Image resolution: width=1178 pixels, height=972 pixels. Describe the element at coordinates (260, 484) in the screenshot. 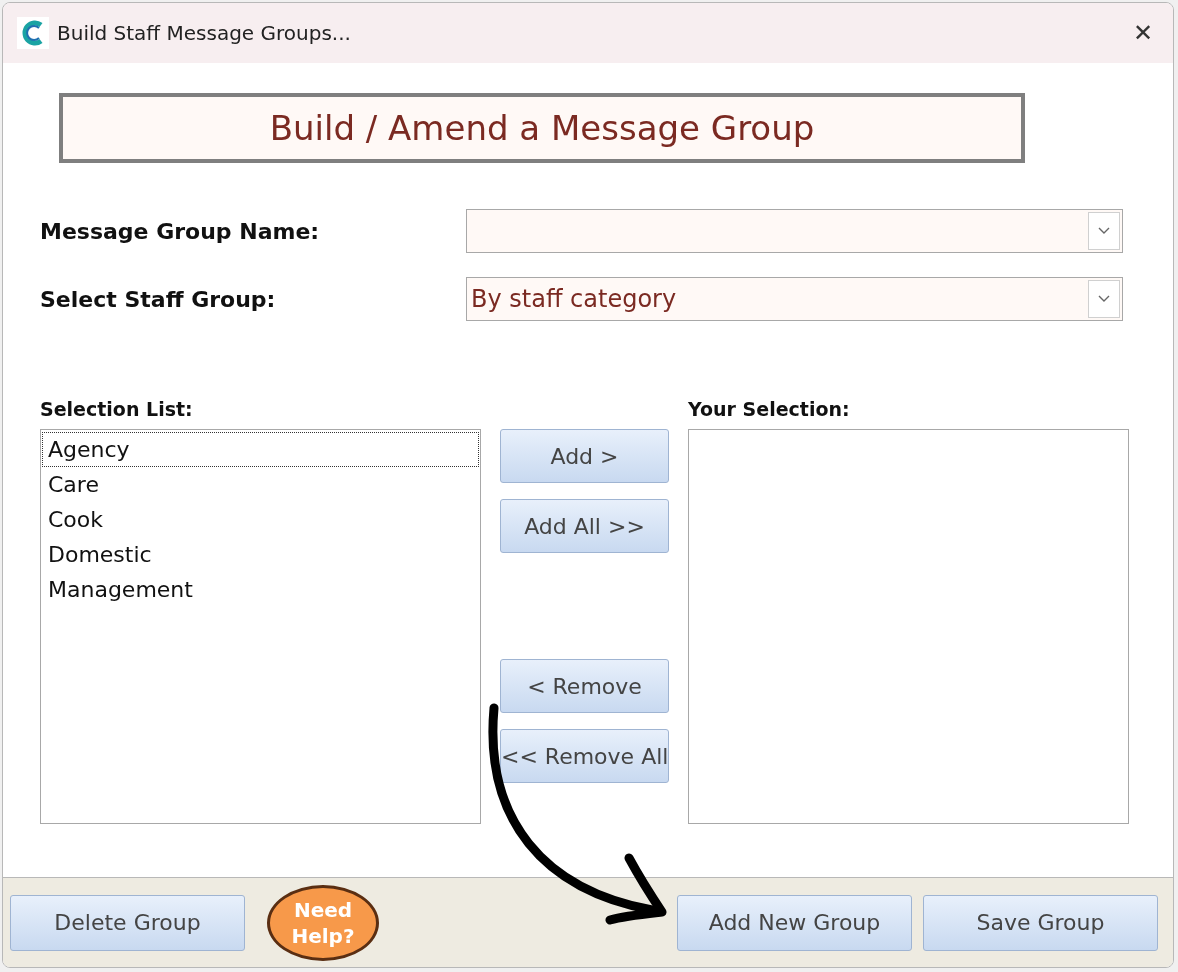

I see `list-item: Care` at that location.